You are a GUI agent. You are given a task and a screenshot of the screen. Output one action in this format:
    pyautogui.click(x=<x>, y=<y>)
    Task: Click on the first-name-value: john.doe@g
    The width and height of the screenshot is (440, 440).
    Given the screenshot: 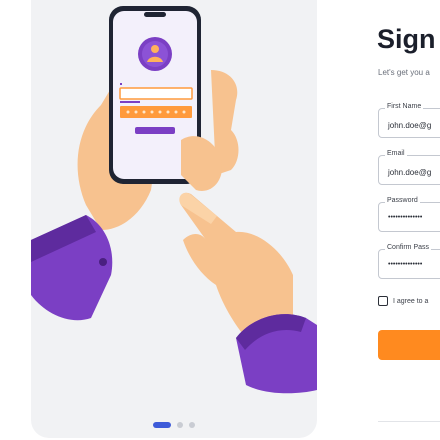 What is the action you would take?
    pyautogui.click(x=410, y=125)
    